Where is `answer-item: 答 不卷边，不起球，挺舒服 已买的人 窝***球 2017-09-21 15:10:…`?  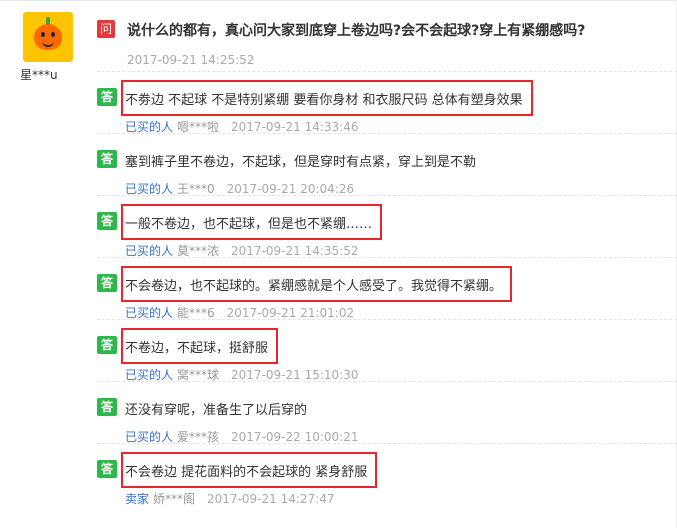 answer-item: 答 不卷边，不起球，挺舒服 已买的人 窝***球 2017-09-21 15:10:… is located at coordinates (387, 350).